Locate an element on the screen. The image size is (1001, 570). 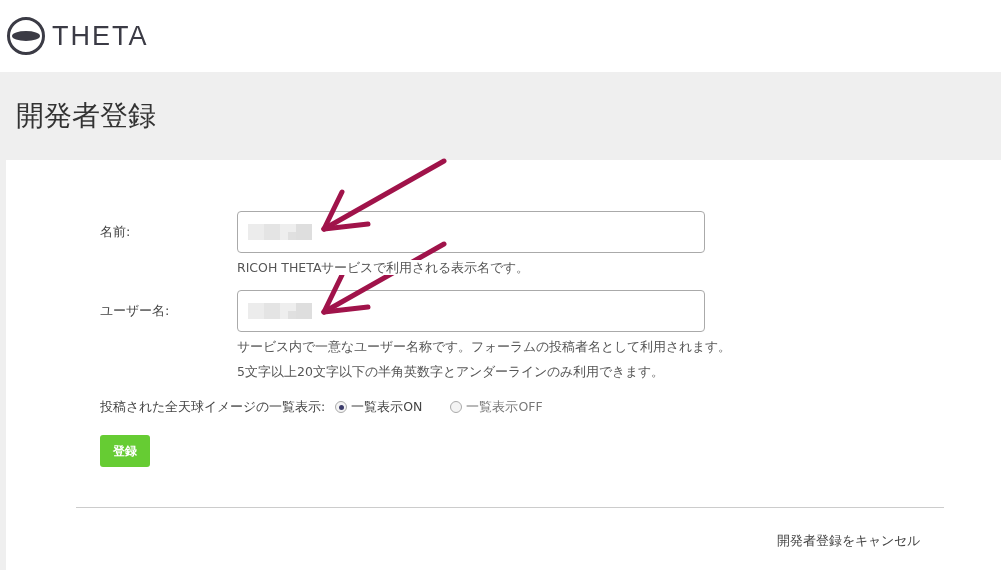
cancel-link: 開発者登録をキャンセル is located at coordinates (848, 541).